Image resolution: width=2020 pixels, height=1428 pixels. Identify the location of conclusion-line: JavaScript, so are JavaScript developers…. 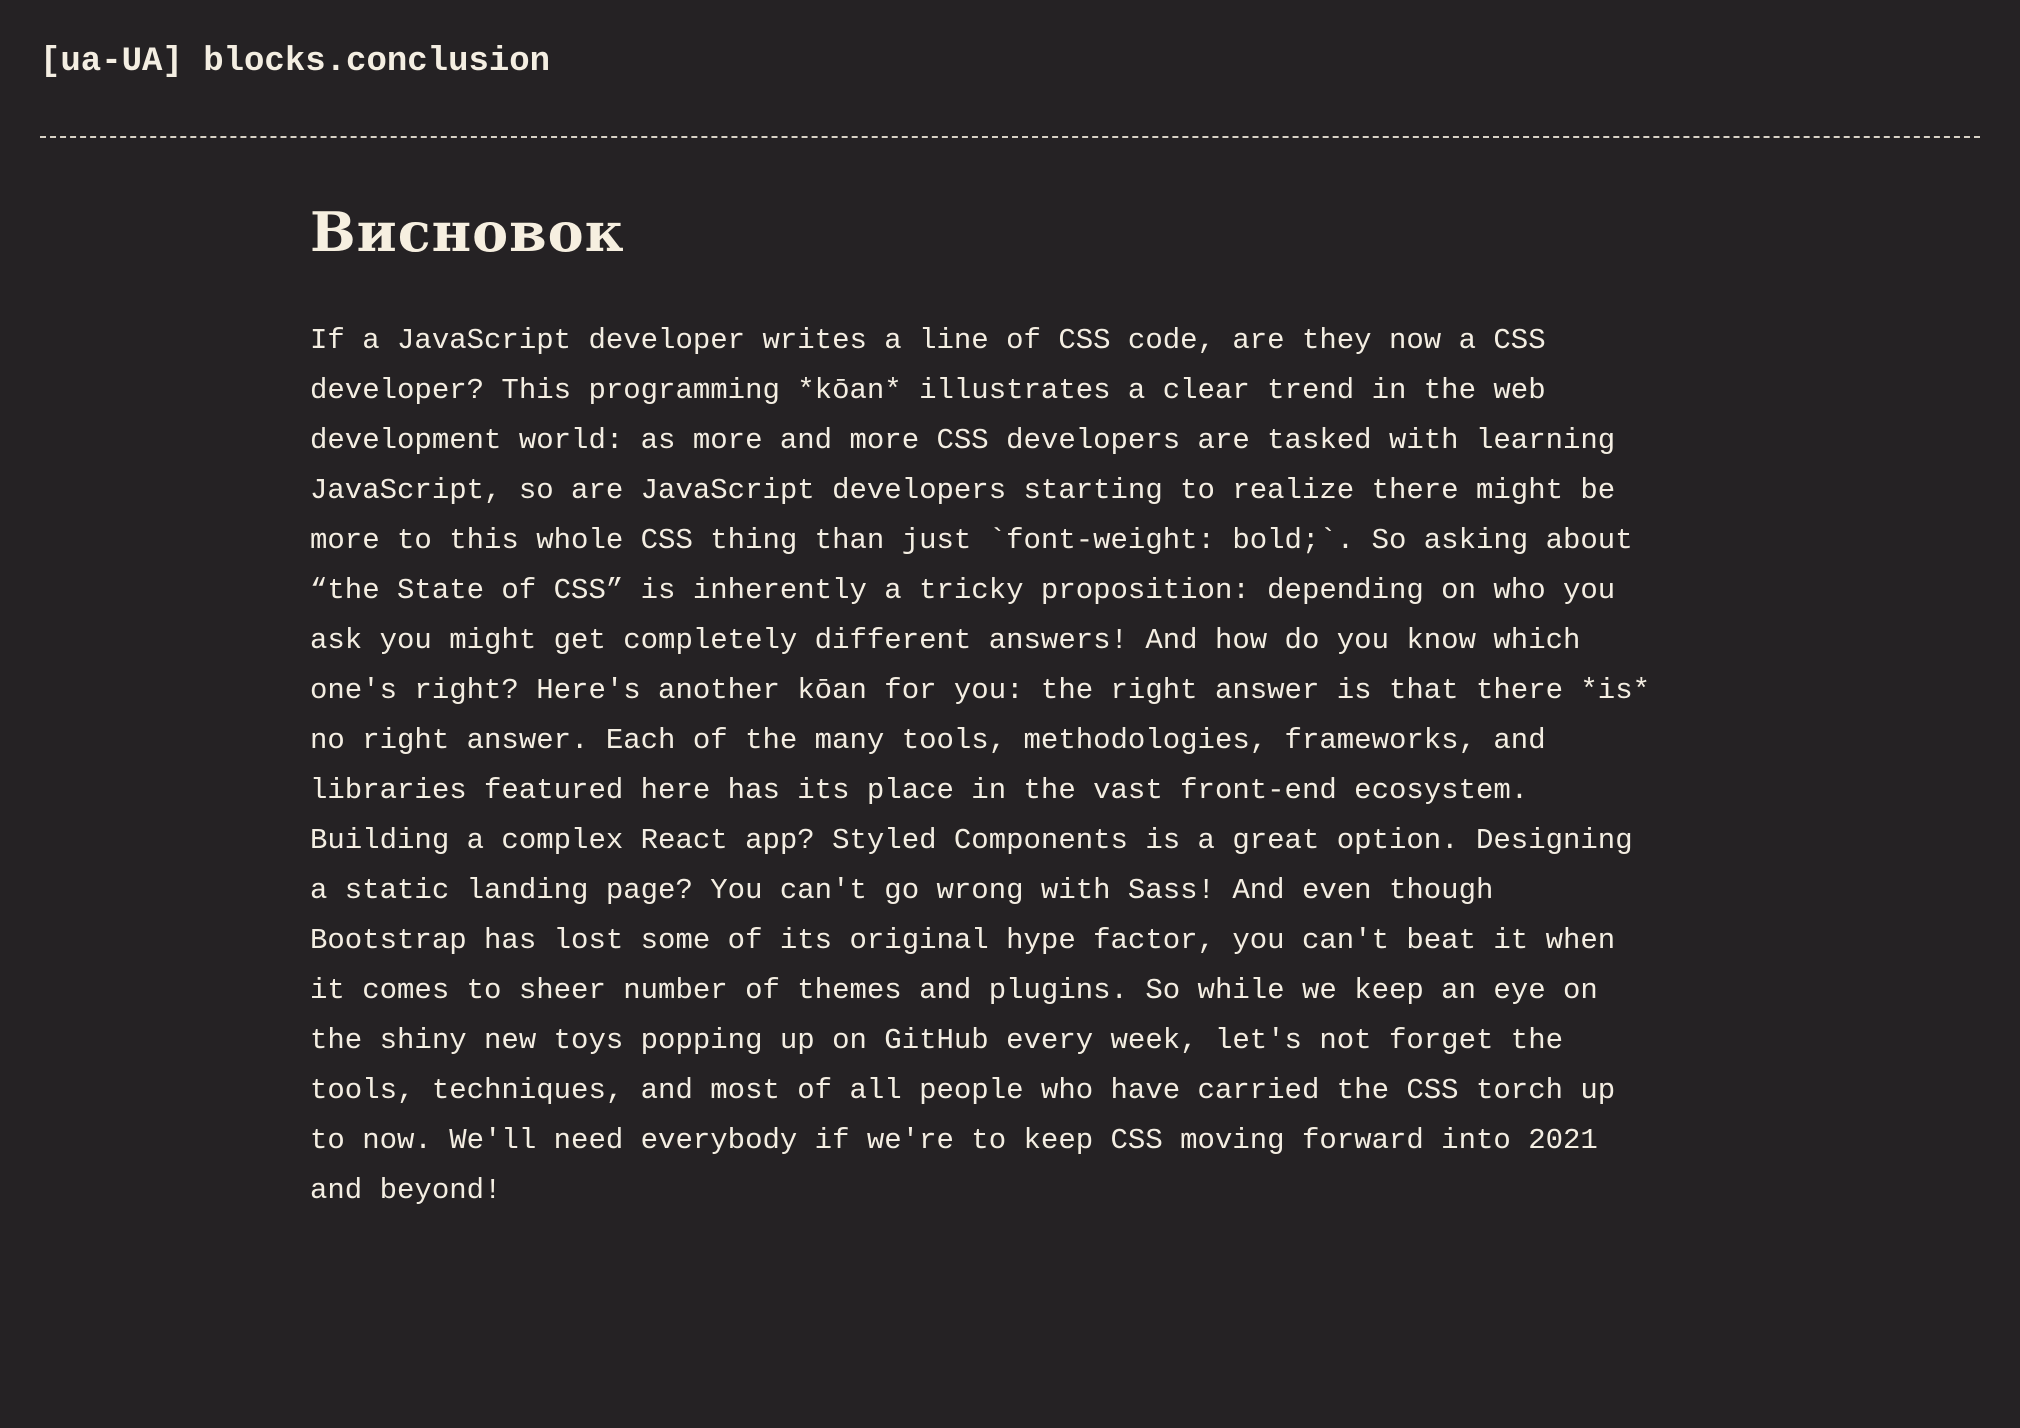
(963, 490).